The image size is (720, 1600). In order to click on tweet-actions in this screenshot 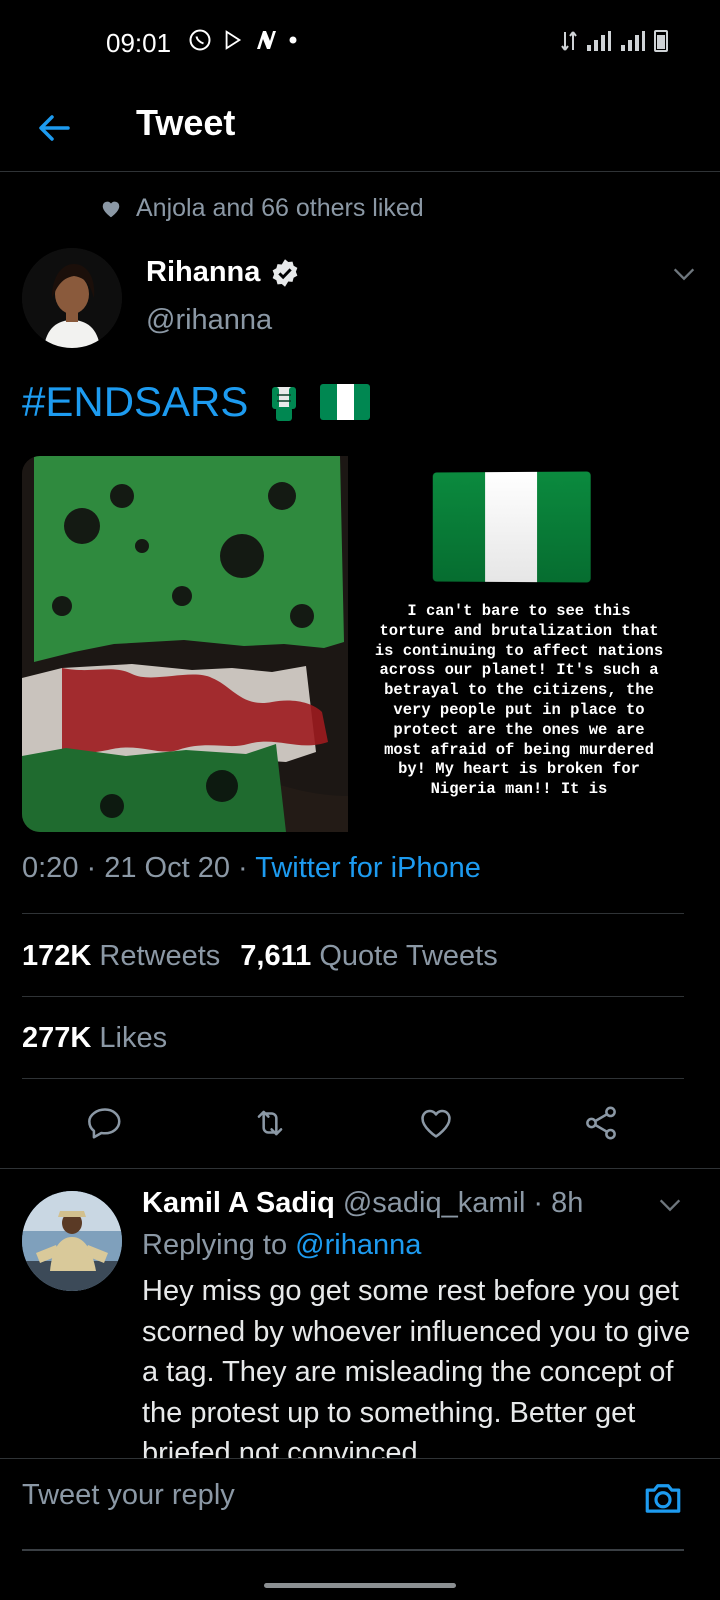, I will do `click(353, 1123)`.